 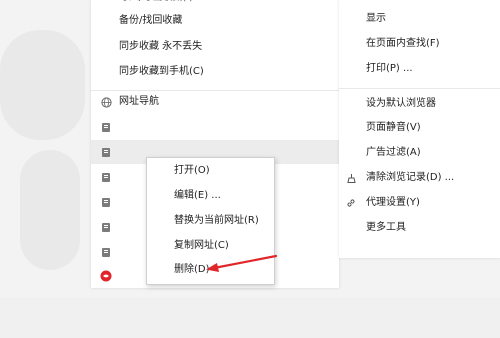 What do you see at coordinates (216, 221) in the screenshot?
I see `context-replace-url-item: 替换为当前网址(R)` at bounding box center [216, 221].